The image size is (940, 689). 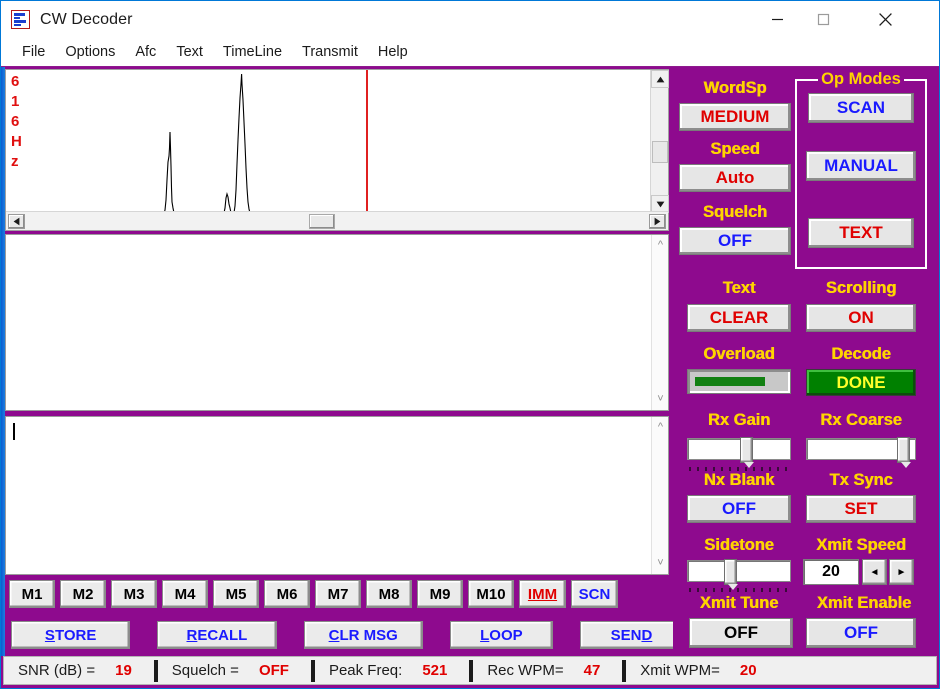 I want to click on status-snr: SNR (dB) = 19, so click(x=68, y=670).